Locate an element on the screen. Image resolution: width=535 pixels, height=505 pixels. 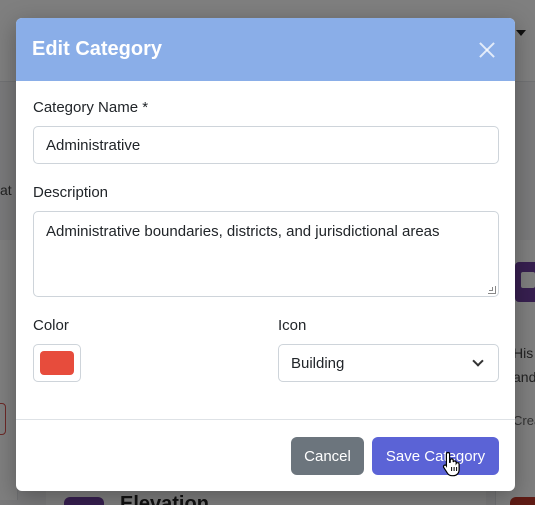
modal-title: Edit Category is located at coordinates (97, 49).